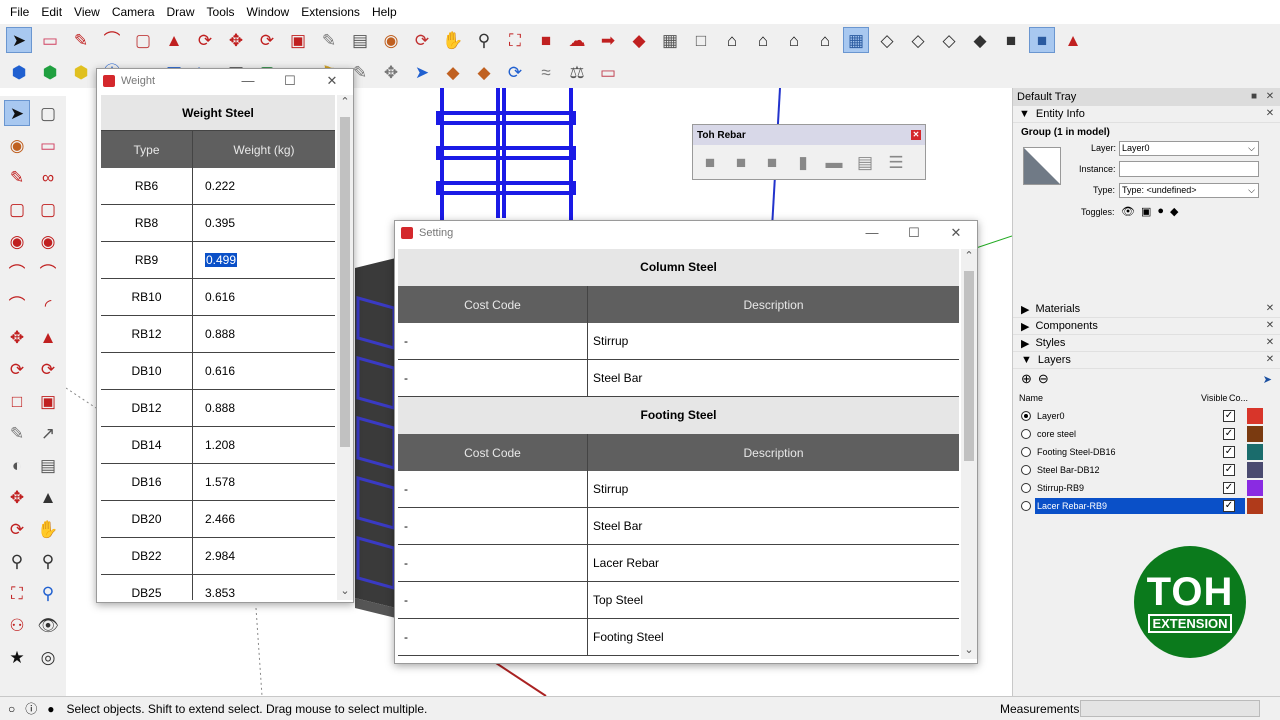  I want to click on component-icon: ▢, so click(48, 113).